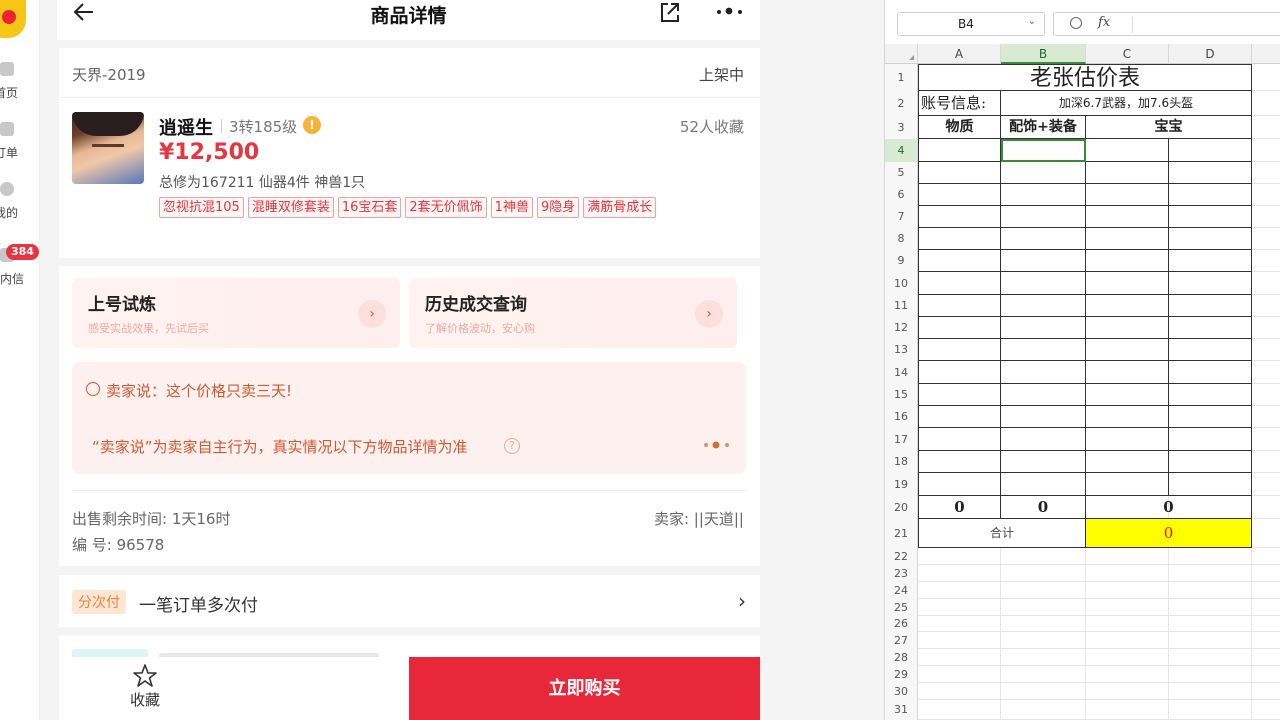  Describe the element at coordinates (312, 125) in the screenshot. I see `info-warning-icon: !` at that location.